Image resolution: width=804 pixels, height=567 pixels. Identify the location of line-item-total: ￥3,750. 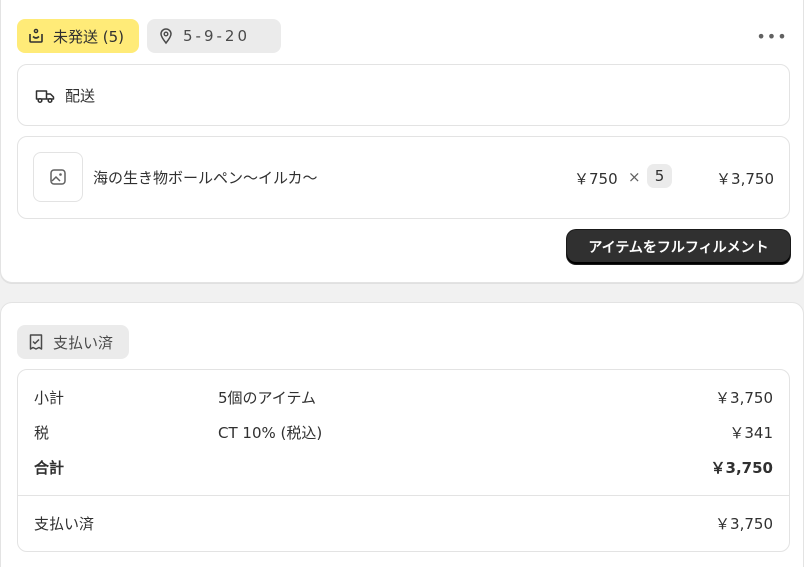
(745, 179).